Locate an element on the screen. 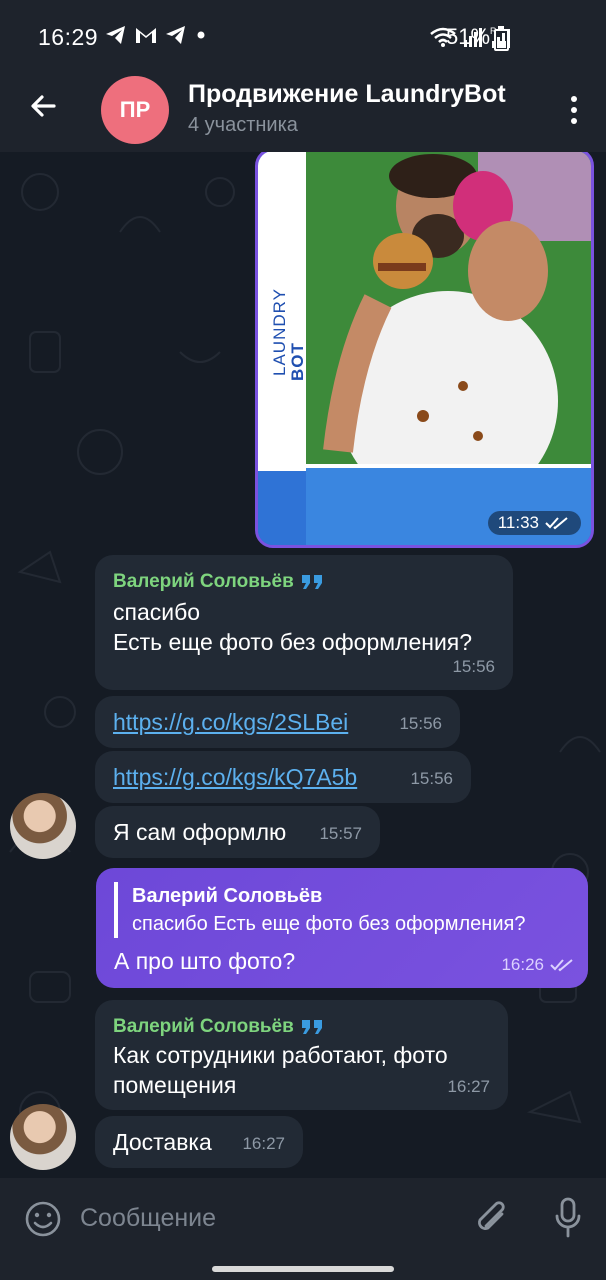 This screenshot has width=606, height=1280. message-time: 15:57 is located at coordinates (340, 833).